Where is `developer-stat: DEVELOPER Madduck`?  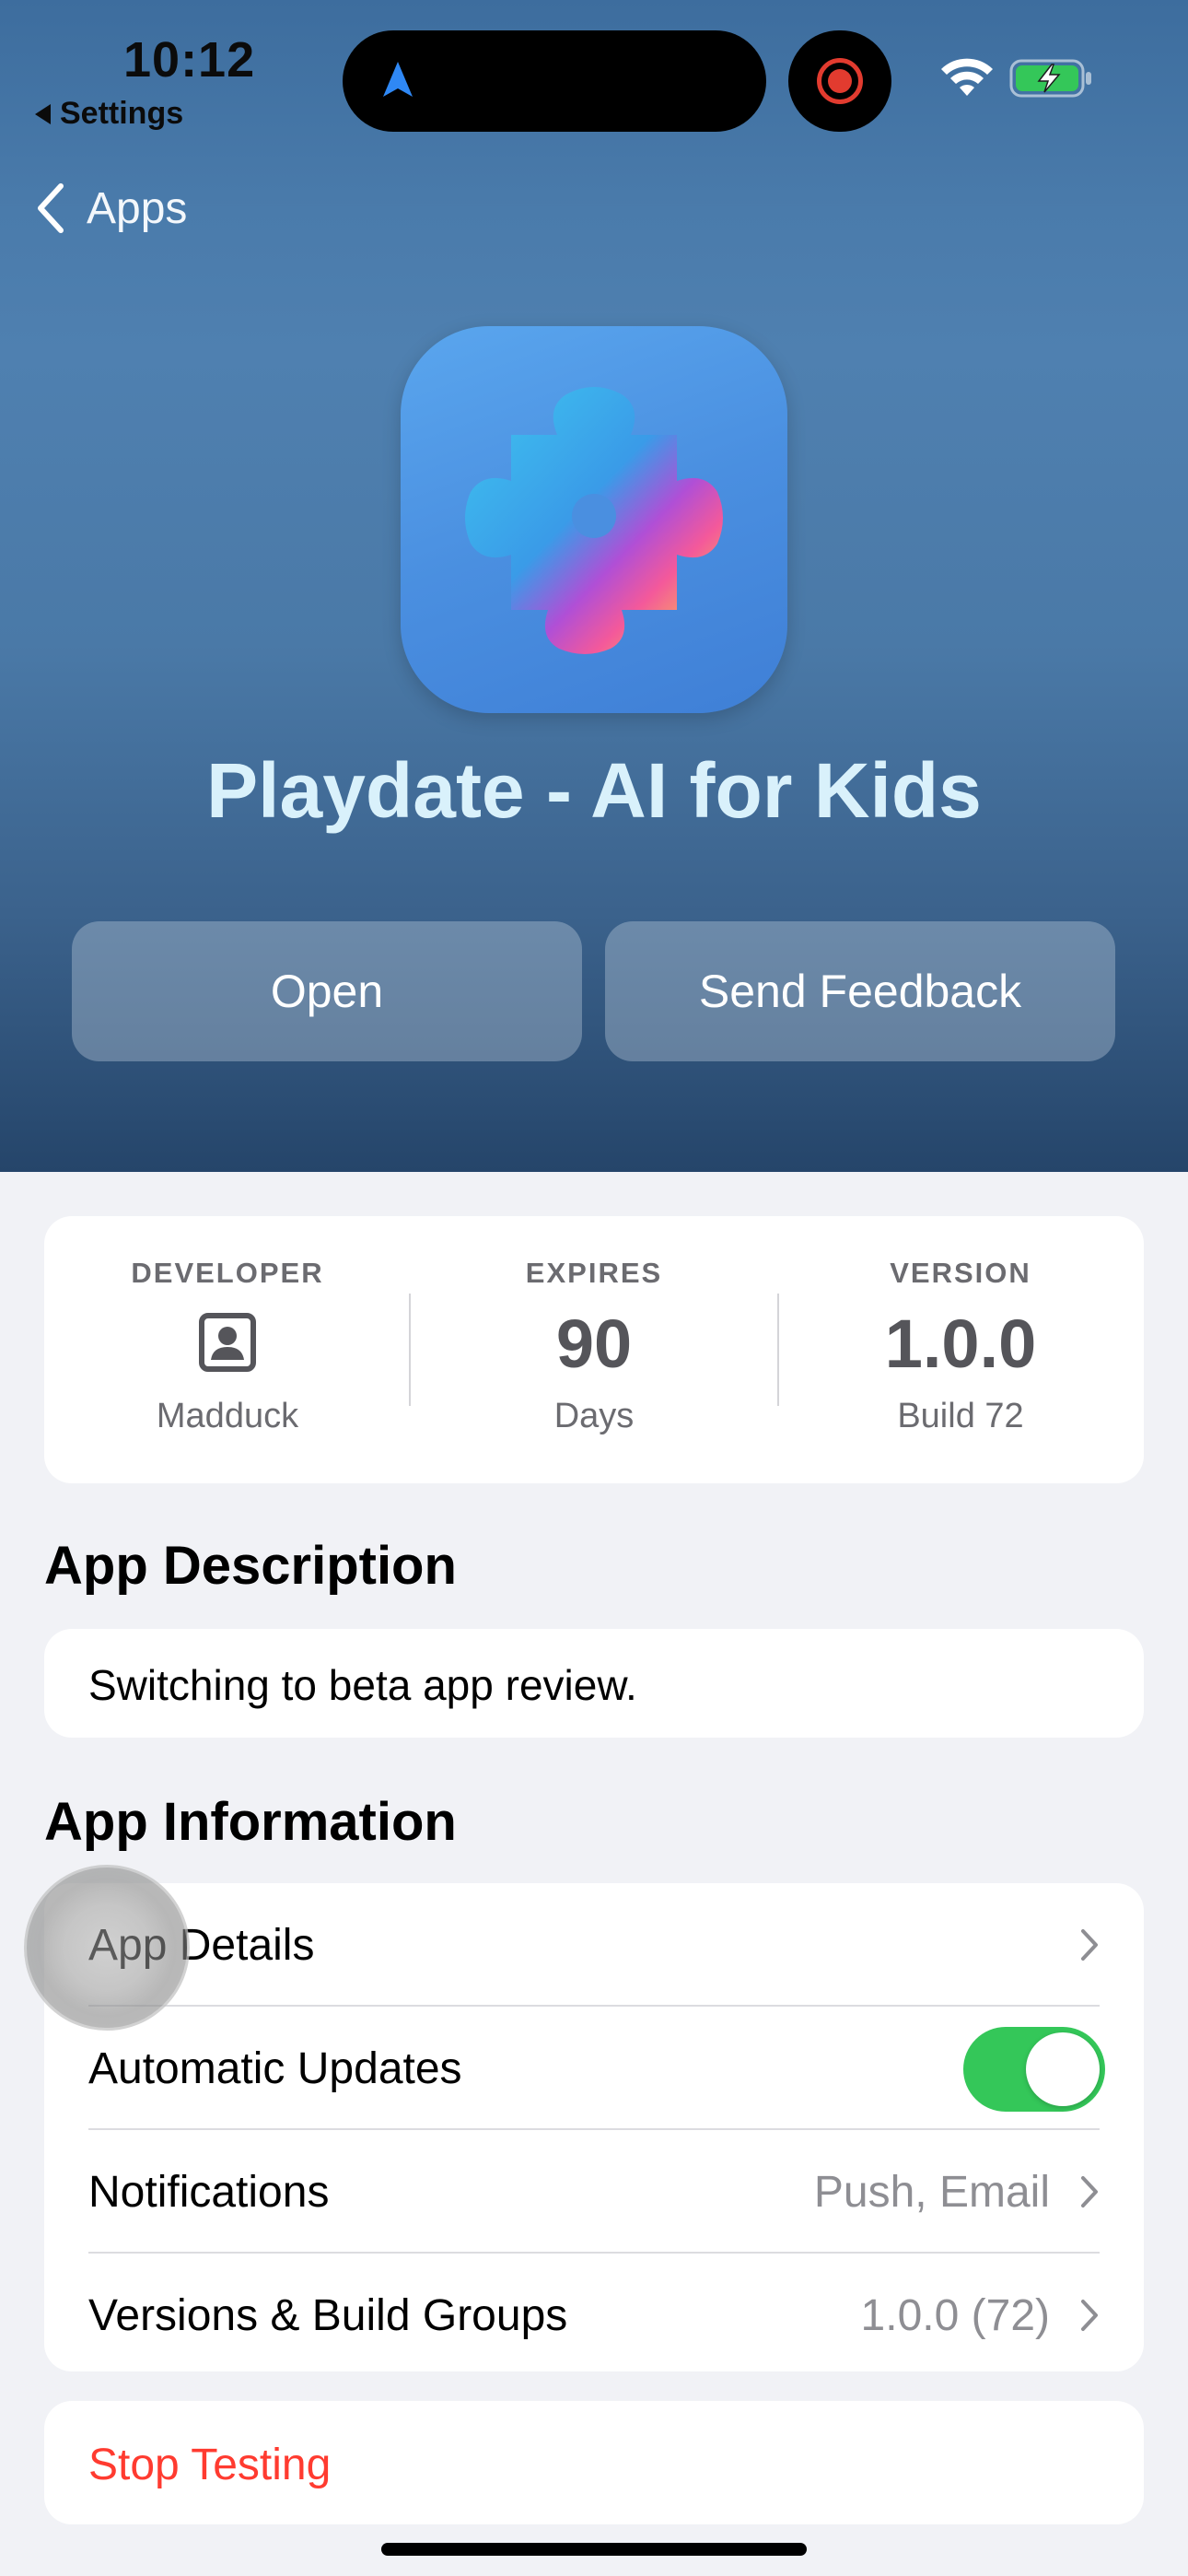
developer-stat: DEVELOPER Madduck is located at coordinates (227, 1349).